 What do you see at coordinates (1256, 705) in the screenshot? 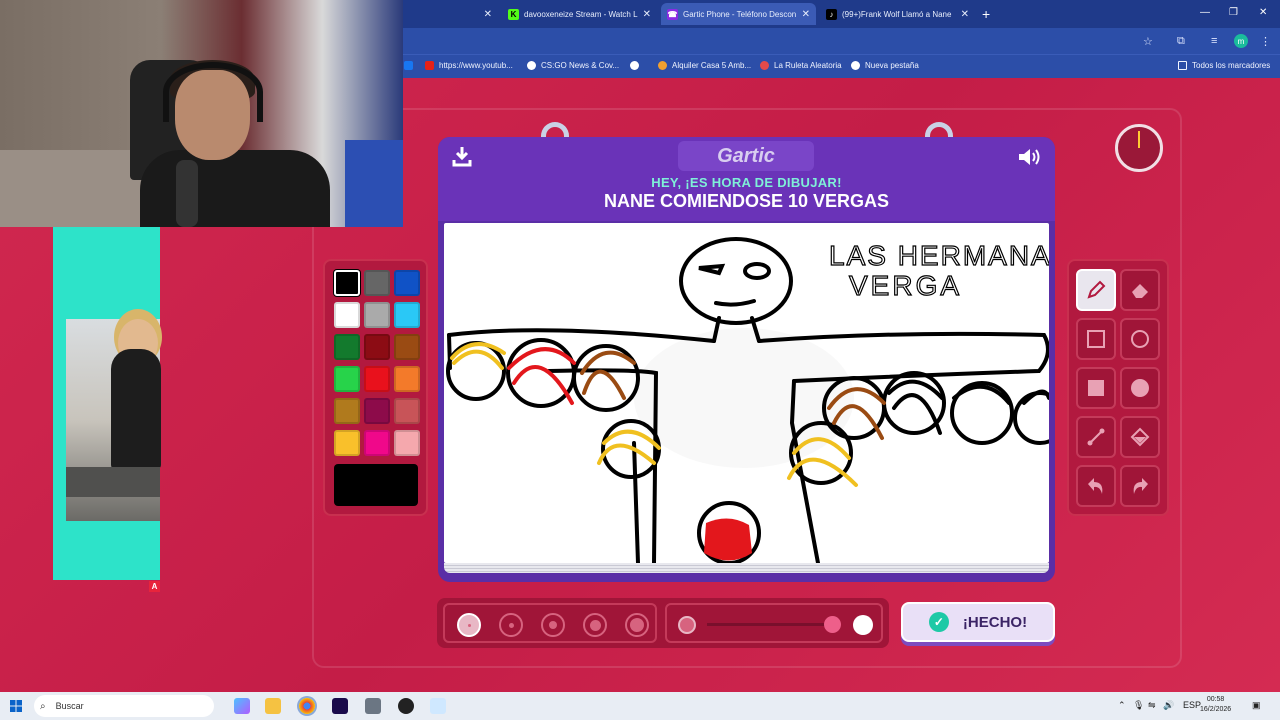
I see `notifications-icon: ▣` at bounding box center [1256, 705].